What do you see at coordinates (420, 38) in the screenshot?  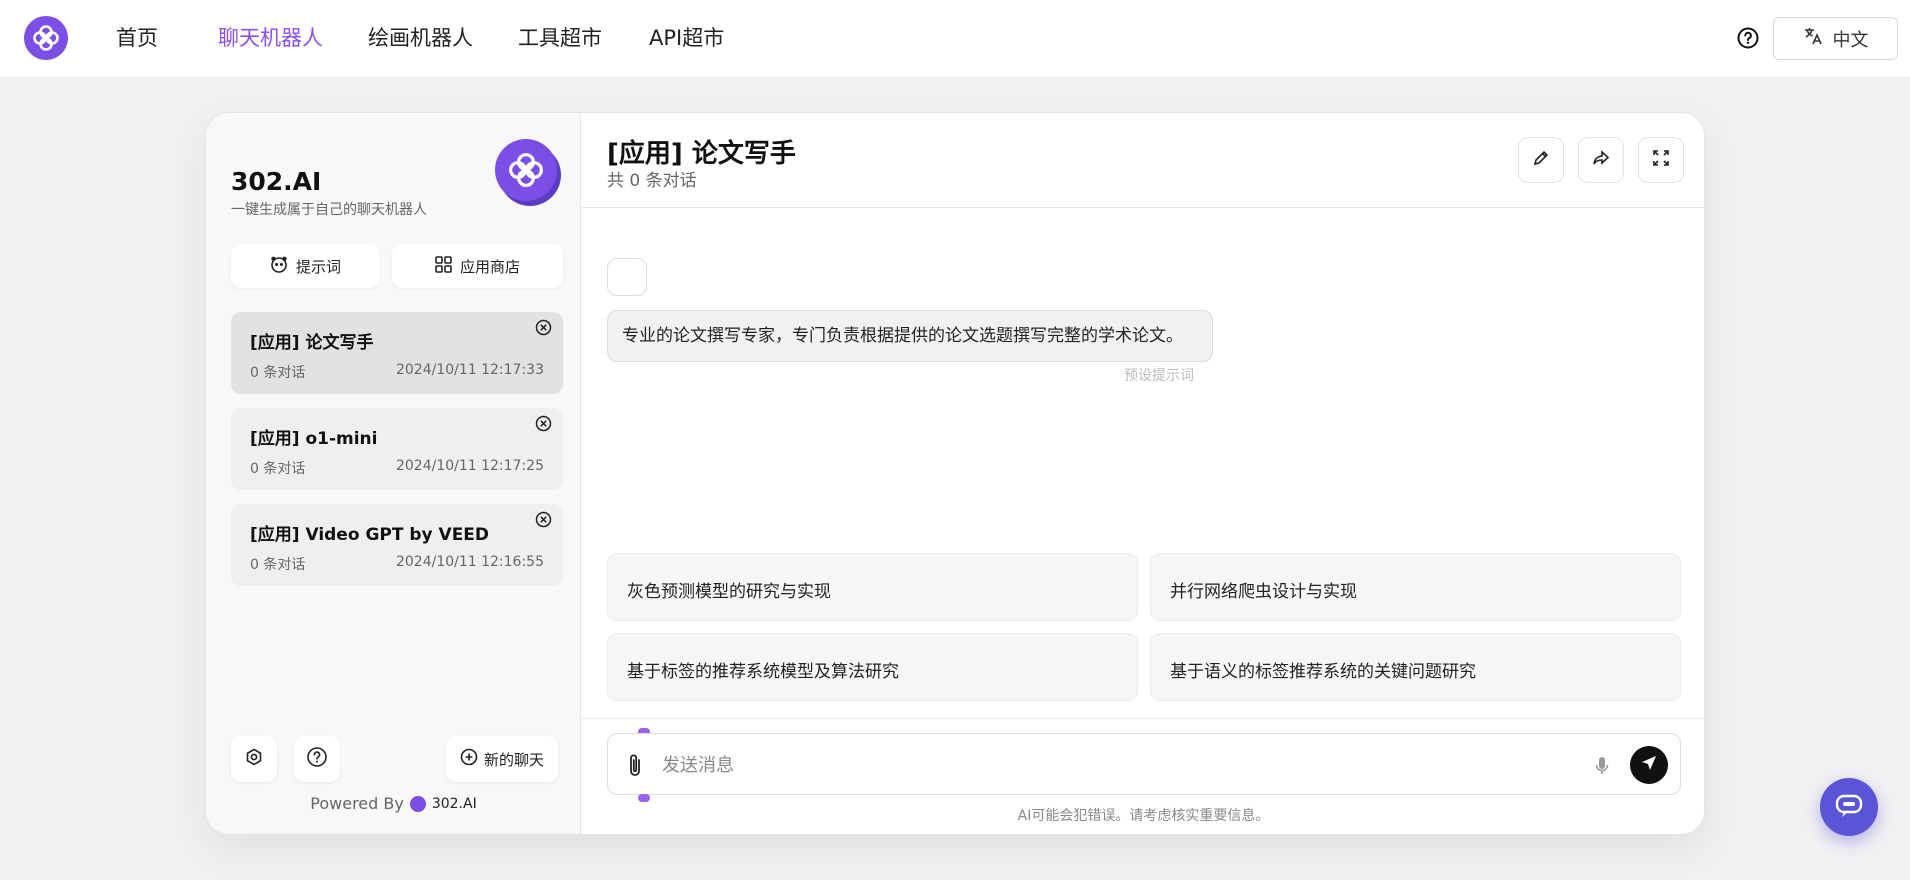 I see `nav-drawing-bot: 绘画机器人` at bounding box center [420, 38].